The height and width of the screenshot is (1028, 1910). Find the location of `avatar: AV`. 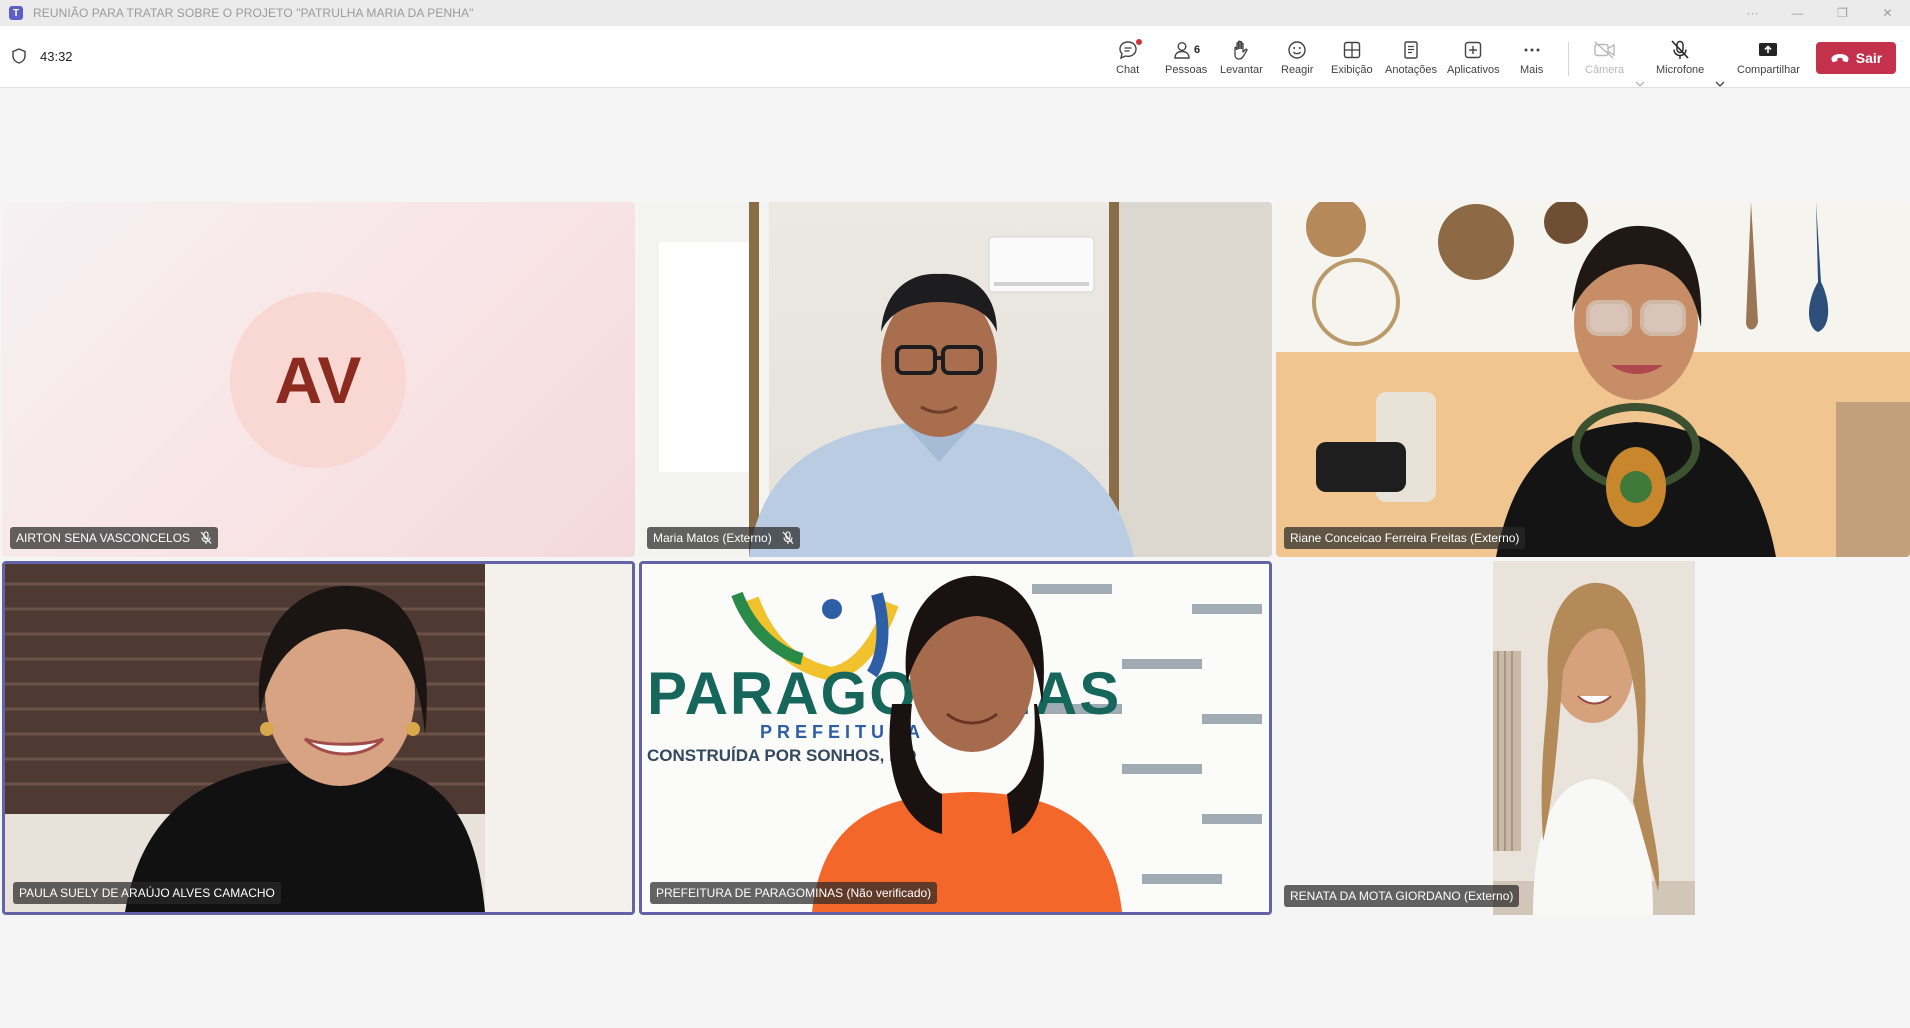

avatar: AV is located at coordinates (318, 380).